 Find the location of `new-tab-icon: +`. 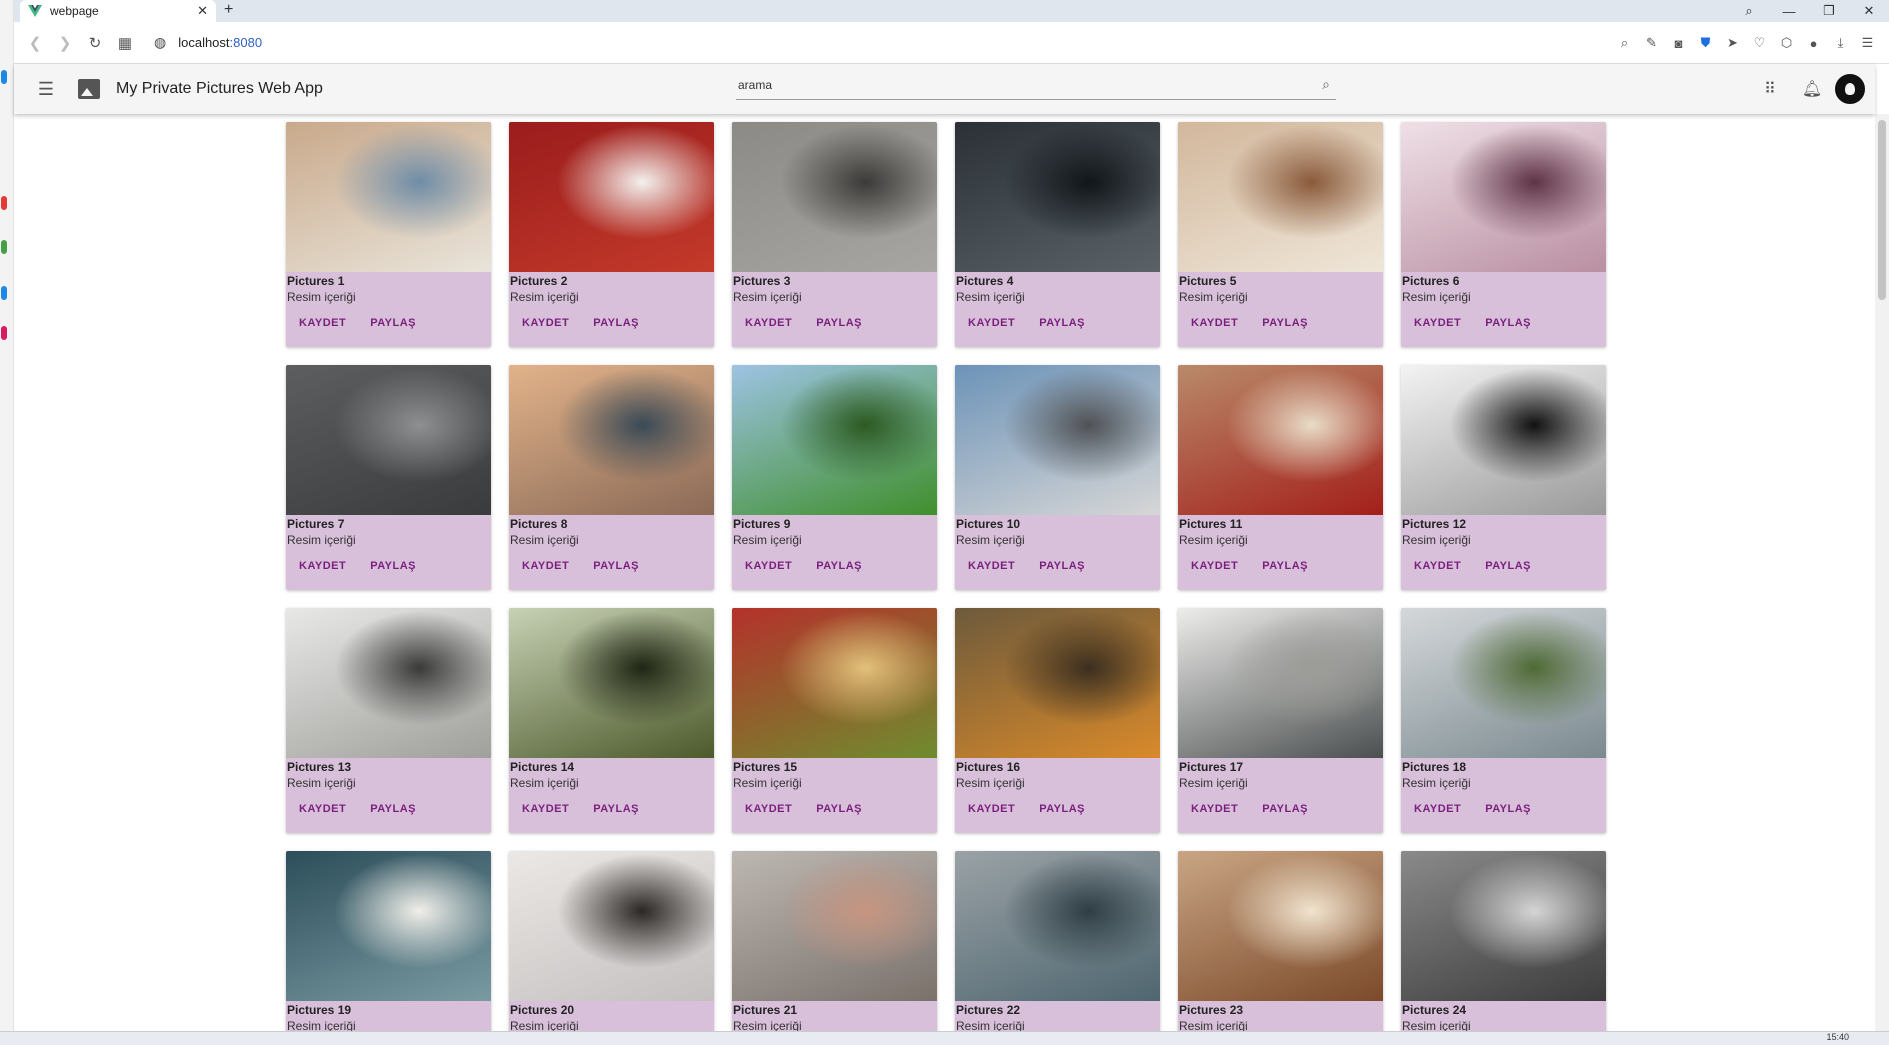

new-tab-icon: + is located at coordinates (228, 10).